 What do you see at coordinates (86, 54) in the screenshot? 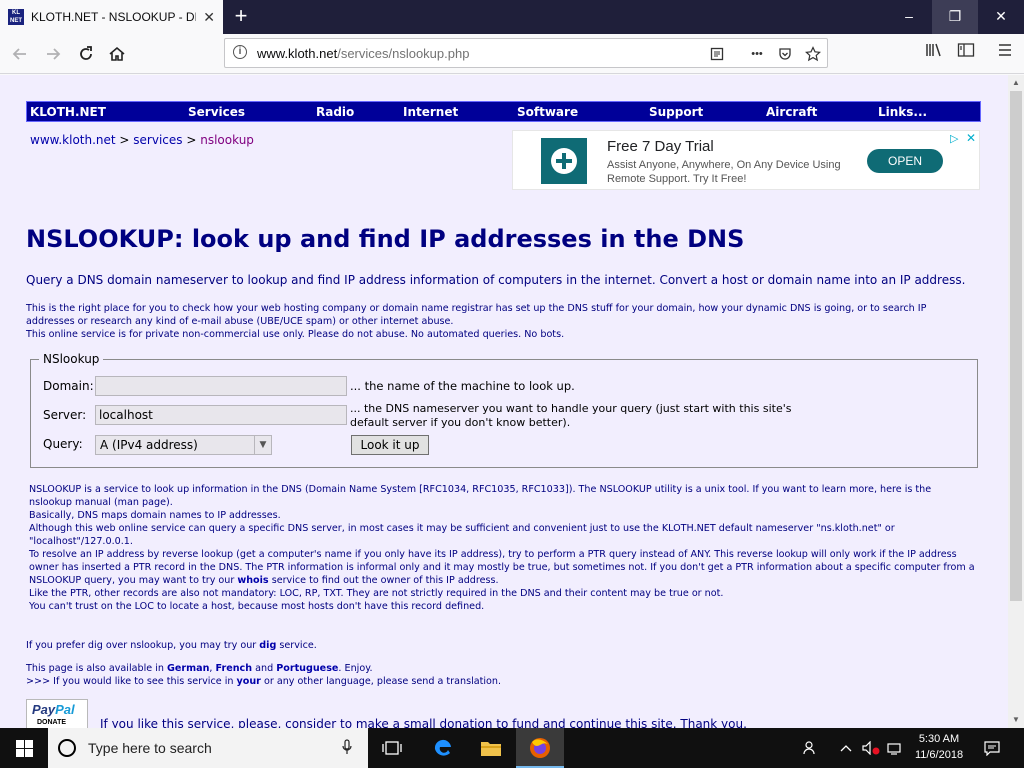
I see `reload-icon` at bounding box center [86, 54].